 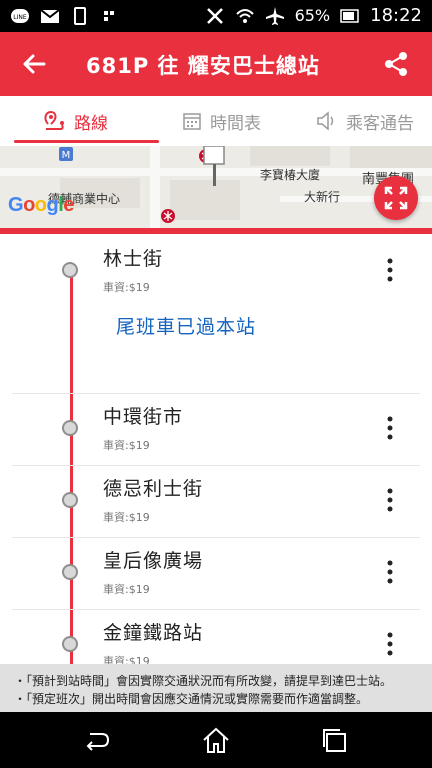 What do you see at coordinates (214, 167) in the screenshot?
I see `bus-stop-marker-icon` at bounding box center [214, 167].